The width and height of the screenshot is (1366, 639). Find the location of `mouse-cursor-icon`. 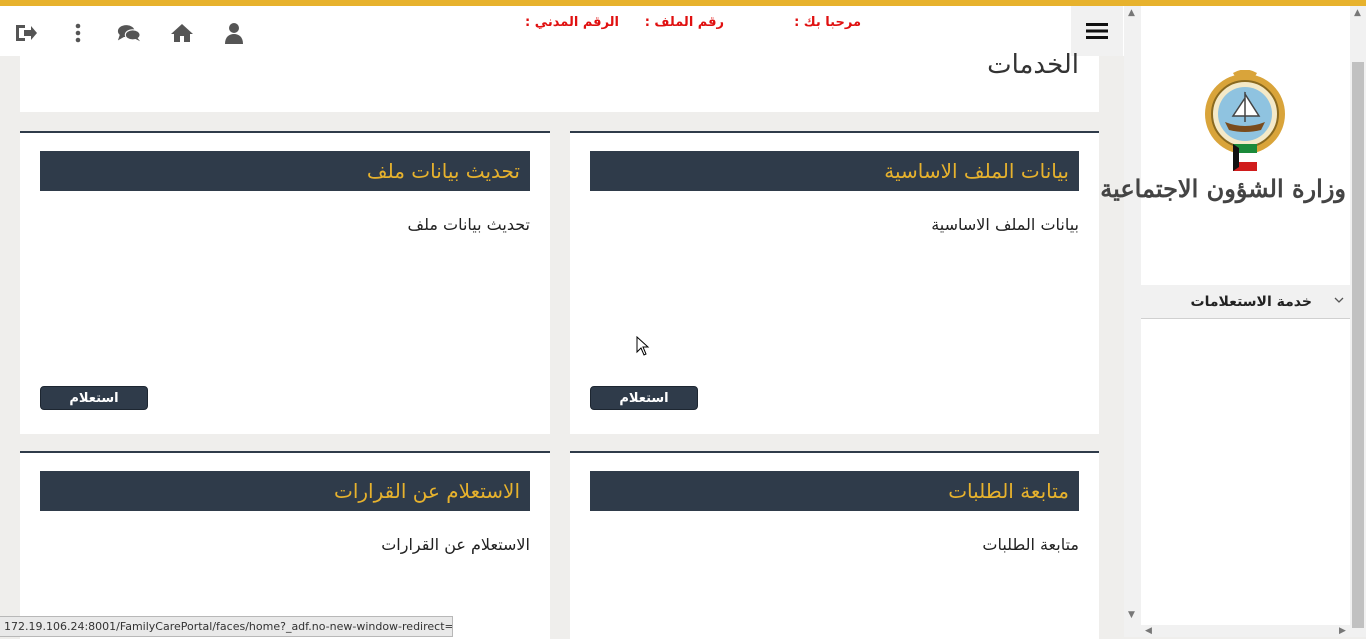

mouse-cursor-icon is located at coordinates (643, 346).